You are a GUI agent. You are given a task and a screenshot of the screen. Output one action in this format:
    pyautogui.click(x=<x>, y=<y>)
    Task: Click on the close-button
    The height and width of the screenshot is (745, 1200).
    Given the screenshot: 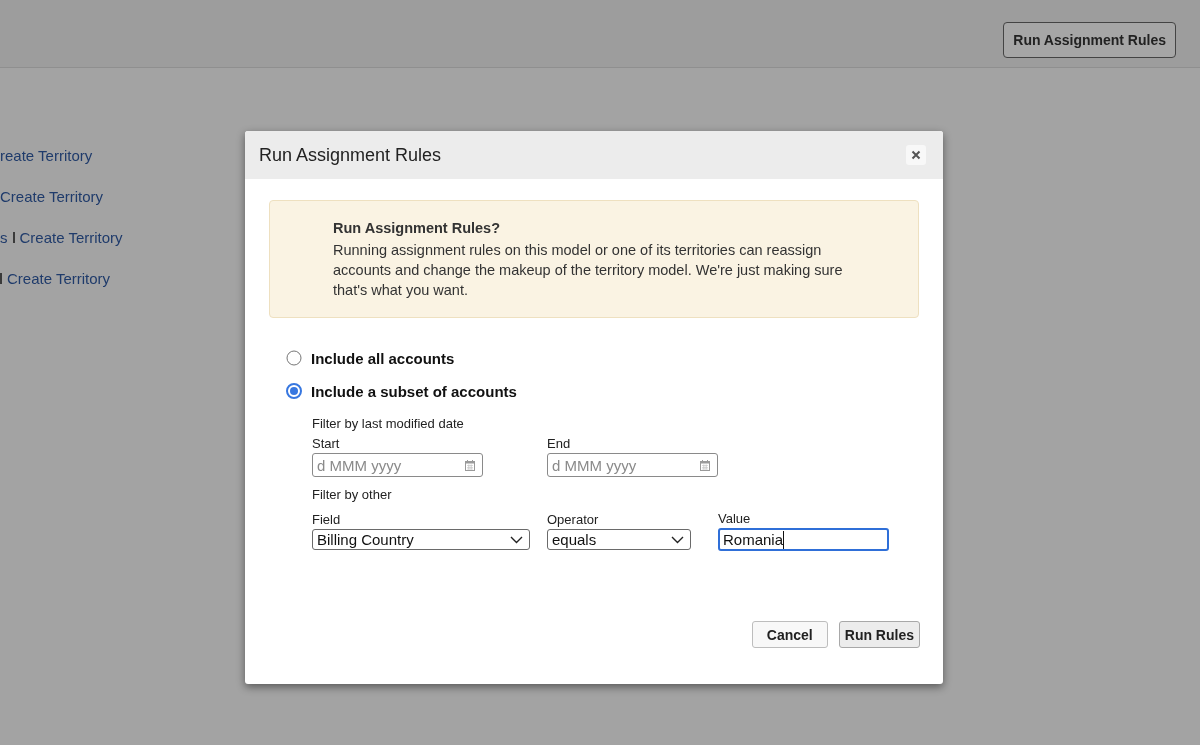 What is the action you would take?
    pyautogui.click(x=916, y=155)
    